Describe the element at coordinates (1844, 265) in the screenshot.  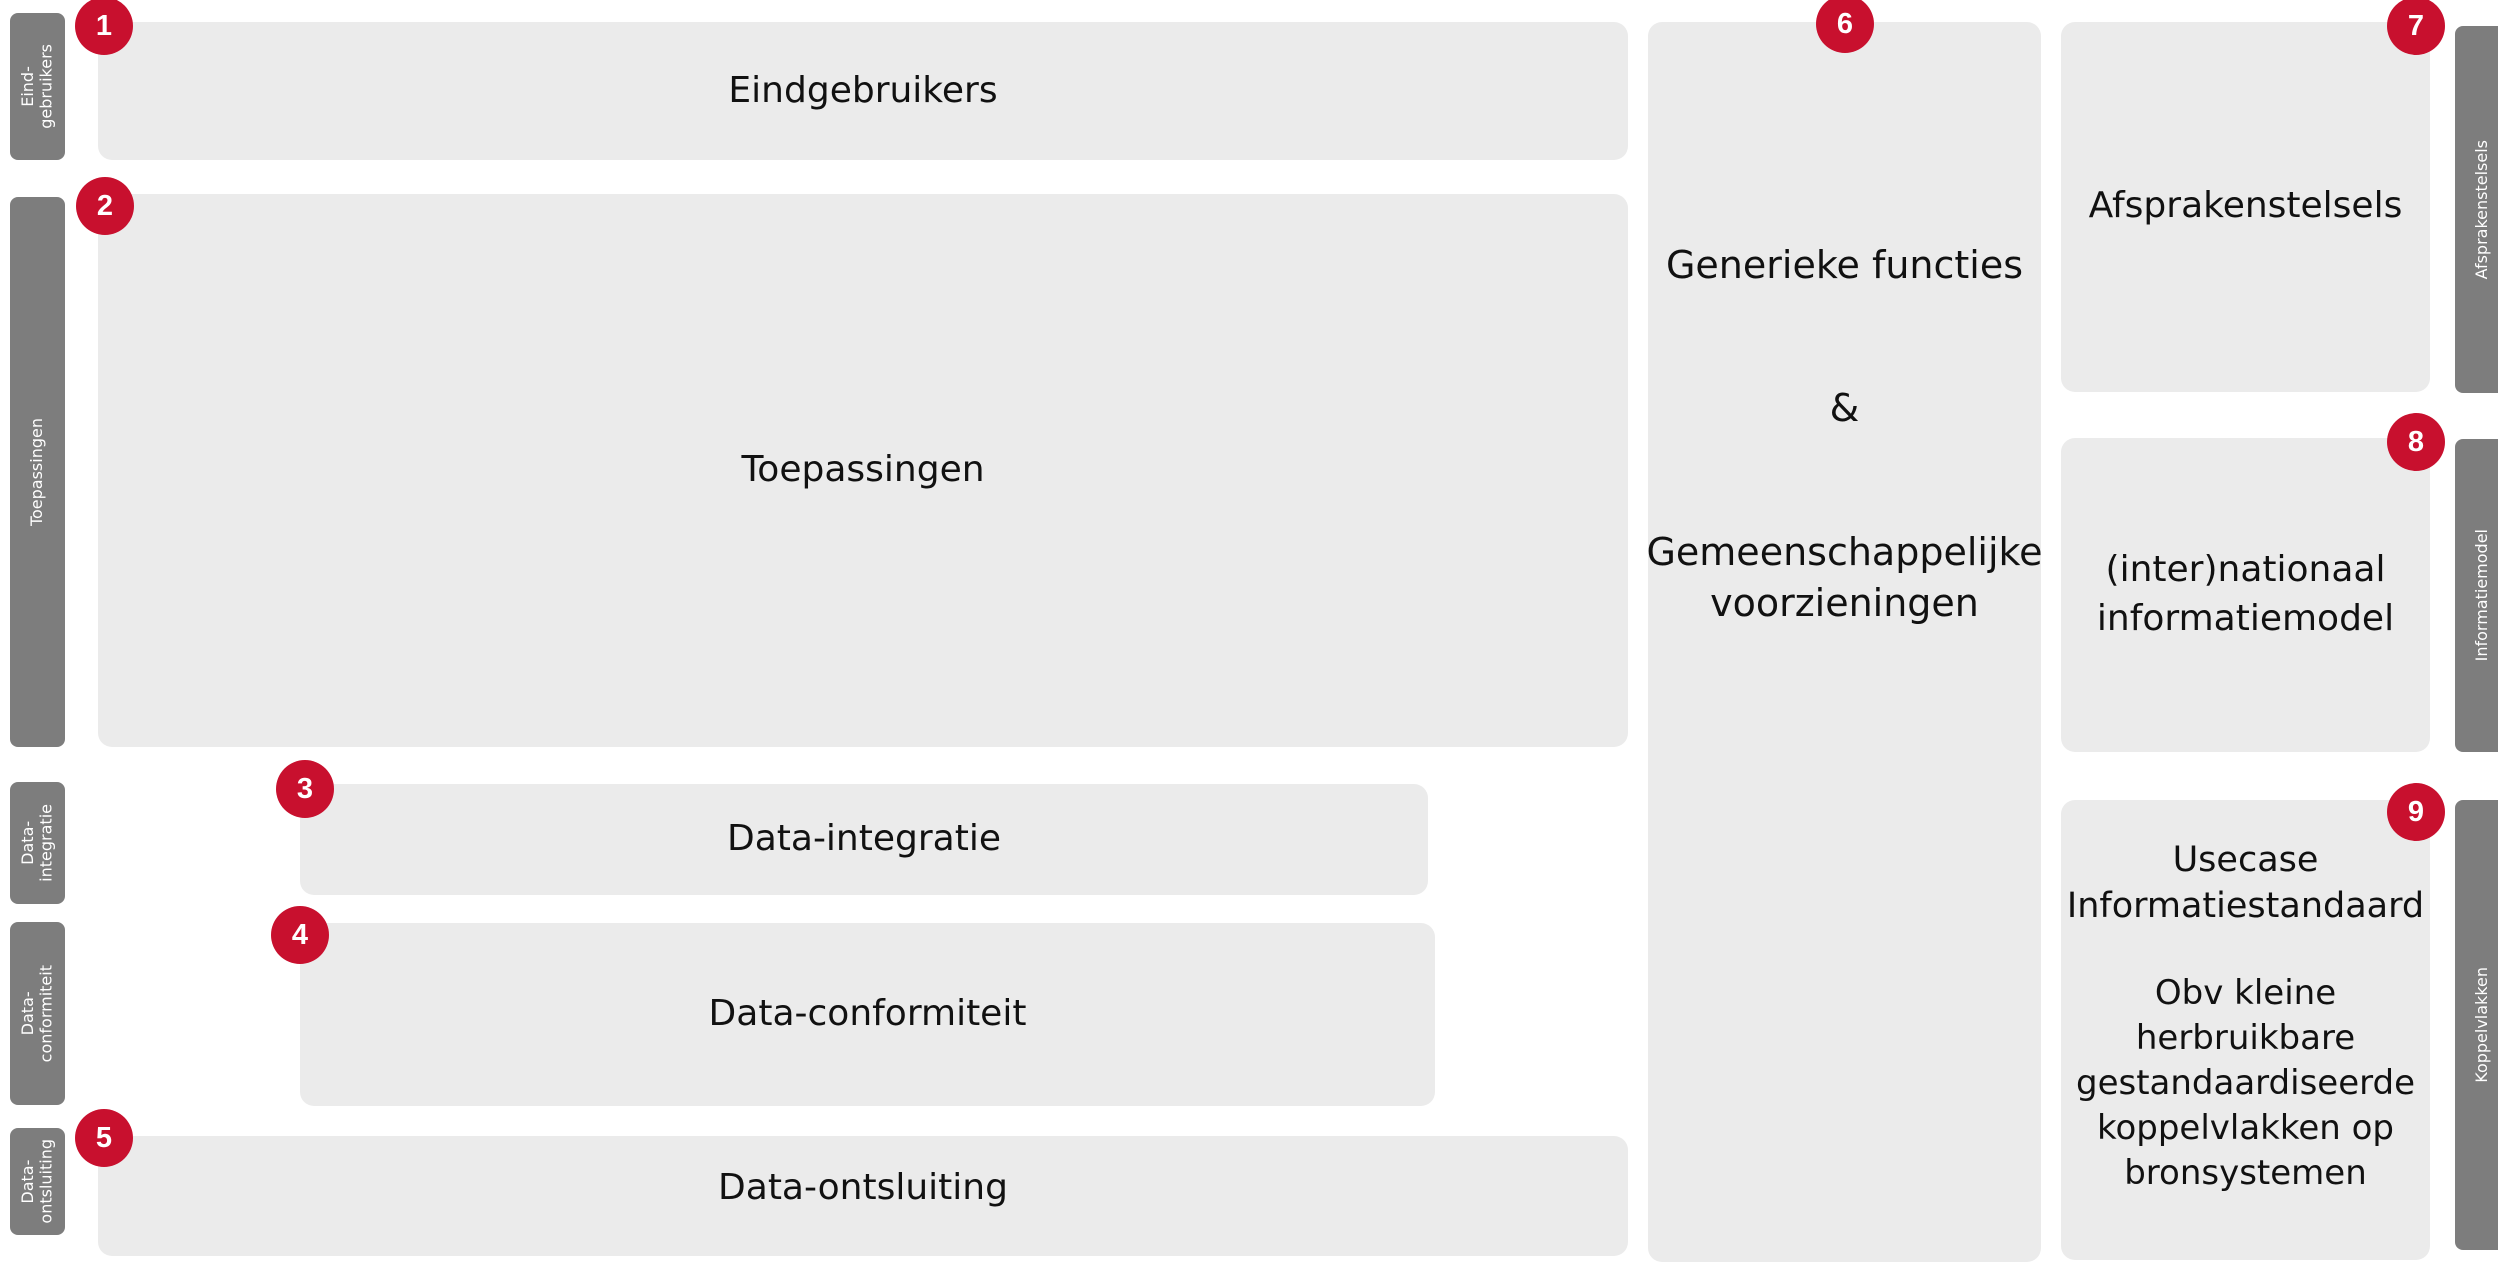
I see `generieke-functies-label: Generieke functies` at that location.